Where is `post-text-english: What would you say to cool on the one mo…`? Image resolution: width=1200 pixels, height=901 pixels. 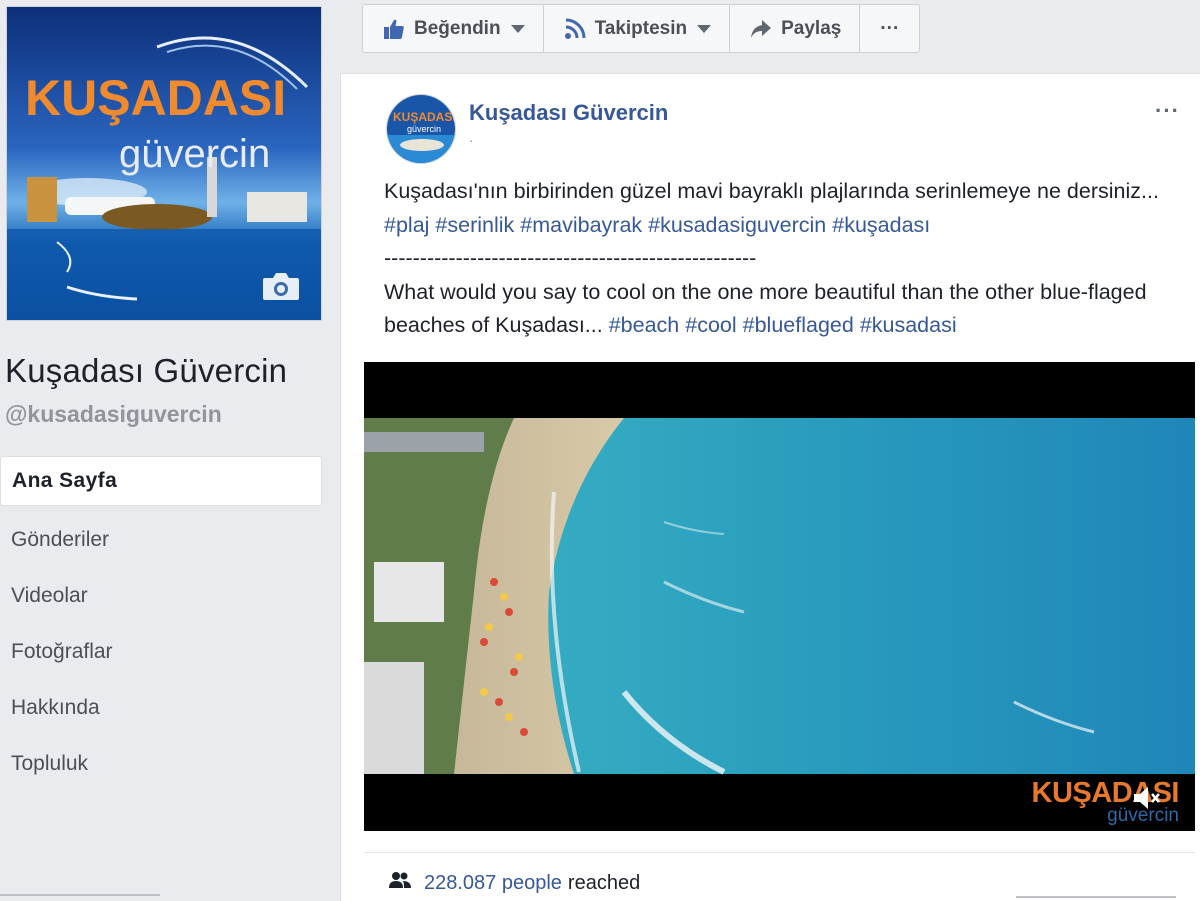 post-text-english: What would you say to cool on the one mo… is located at coordinates (784, 309).